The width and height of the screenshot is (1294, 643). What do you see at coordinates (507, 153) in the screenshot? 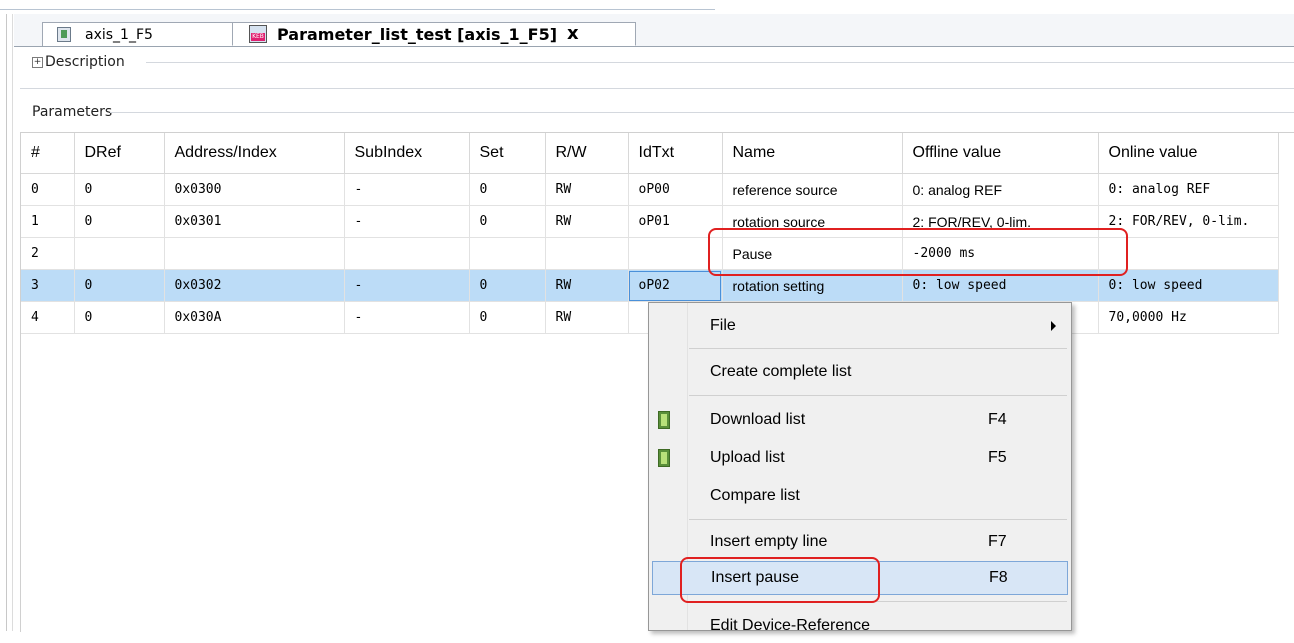
I see `column-header: Set` at bounding box center [507, 153].